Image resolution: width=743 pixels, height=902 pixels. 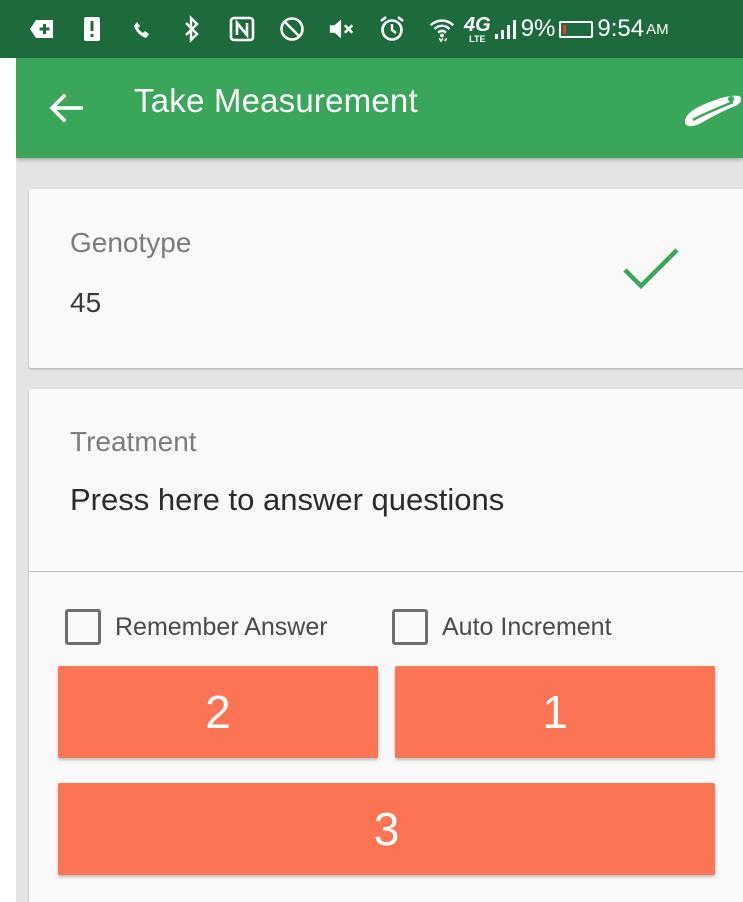 What do you see at coordinates (657, 29) in the screenshot?
I see `clock-ampm: AM` at bounding box center [657, 29].